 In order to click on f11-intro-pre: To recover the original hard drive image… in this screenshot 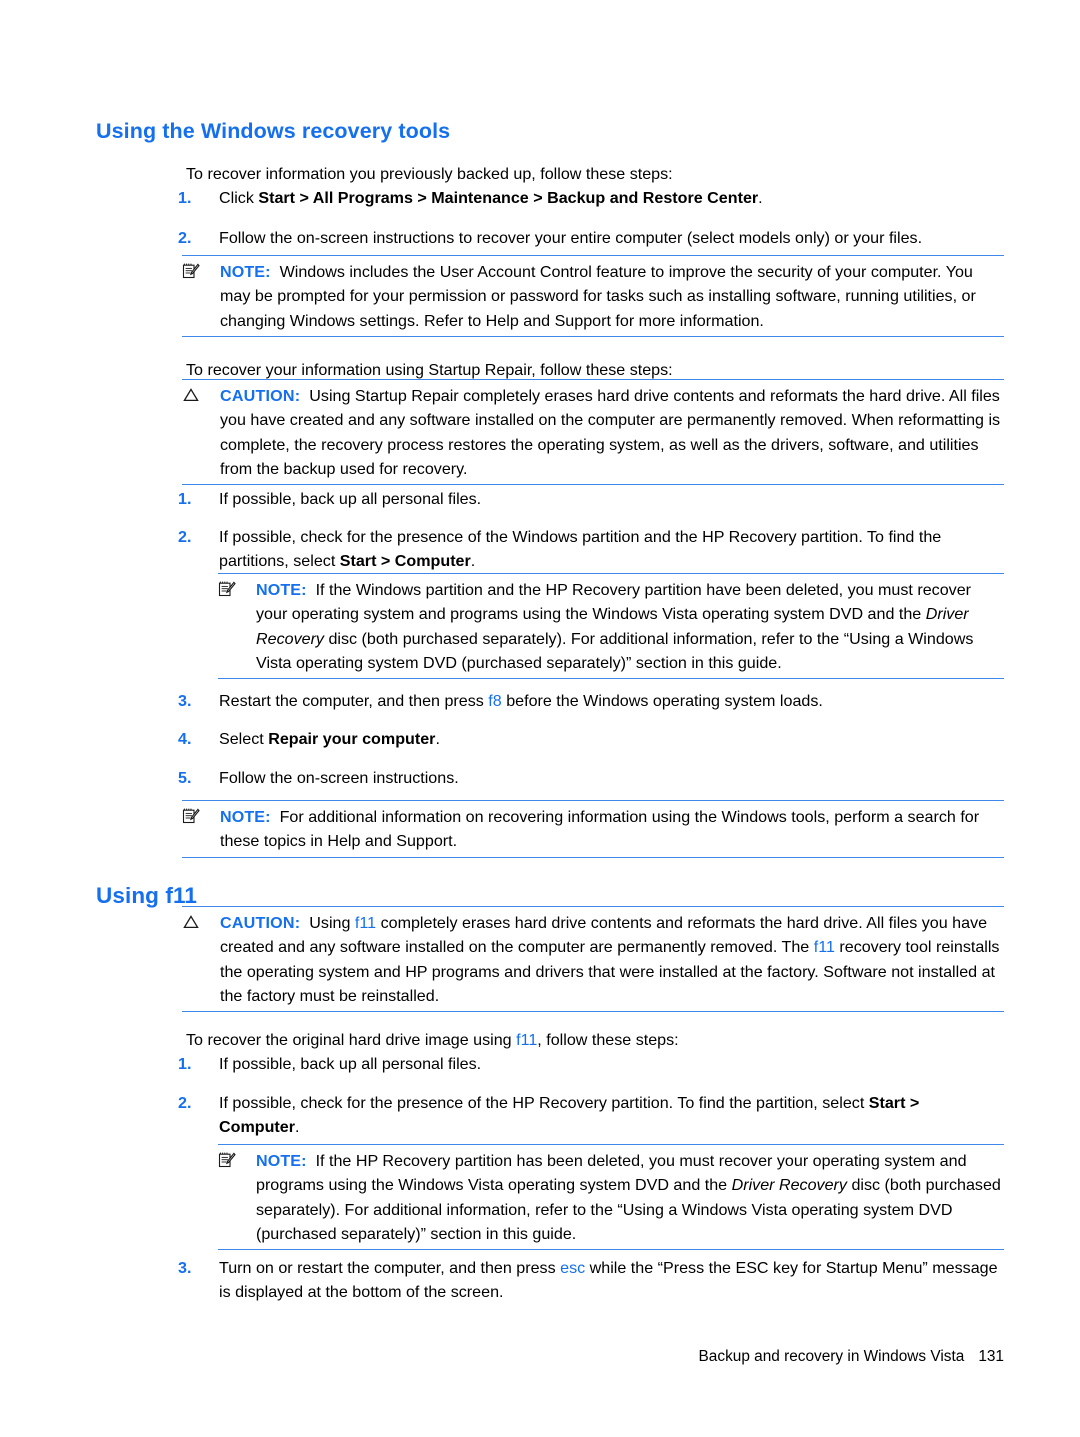, I will do `click(351, 1040)`.